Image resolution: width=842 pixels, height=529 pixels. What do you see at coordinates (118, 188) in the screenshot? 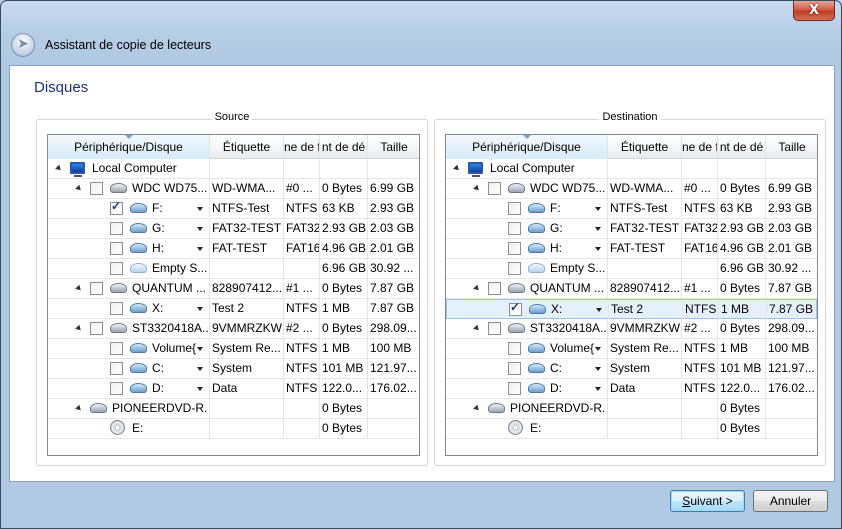
I see `hard-disk-icon` at bounding box center [118, 188].